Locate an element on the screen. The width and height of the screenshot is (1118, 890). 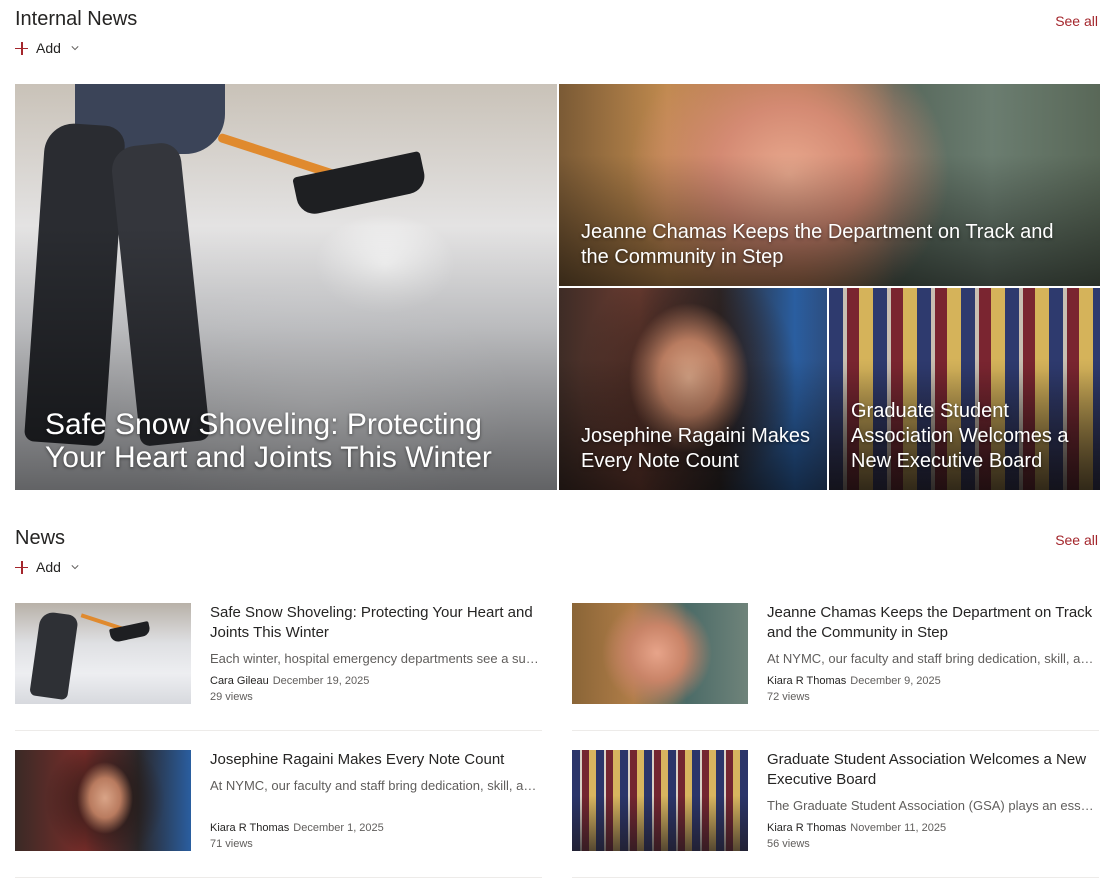
news-date: December 9, 2025 is located at coordinates (895, 681).